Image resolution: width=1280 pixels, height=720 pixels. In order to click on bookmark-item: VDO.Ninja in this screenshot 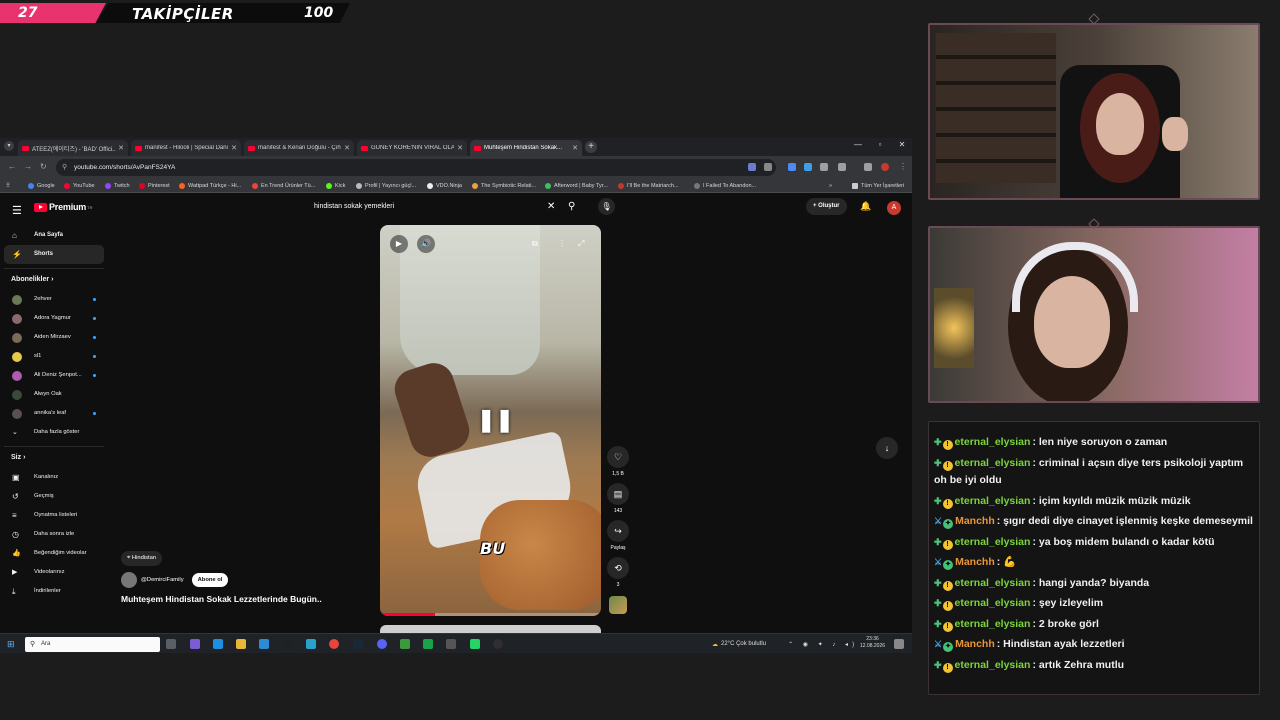, I will do `click(444, 186)`.